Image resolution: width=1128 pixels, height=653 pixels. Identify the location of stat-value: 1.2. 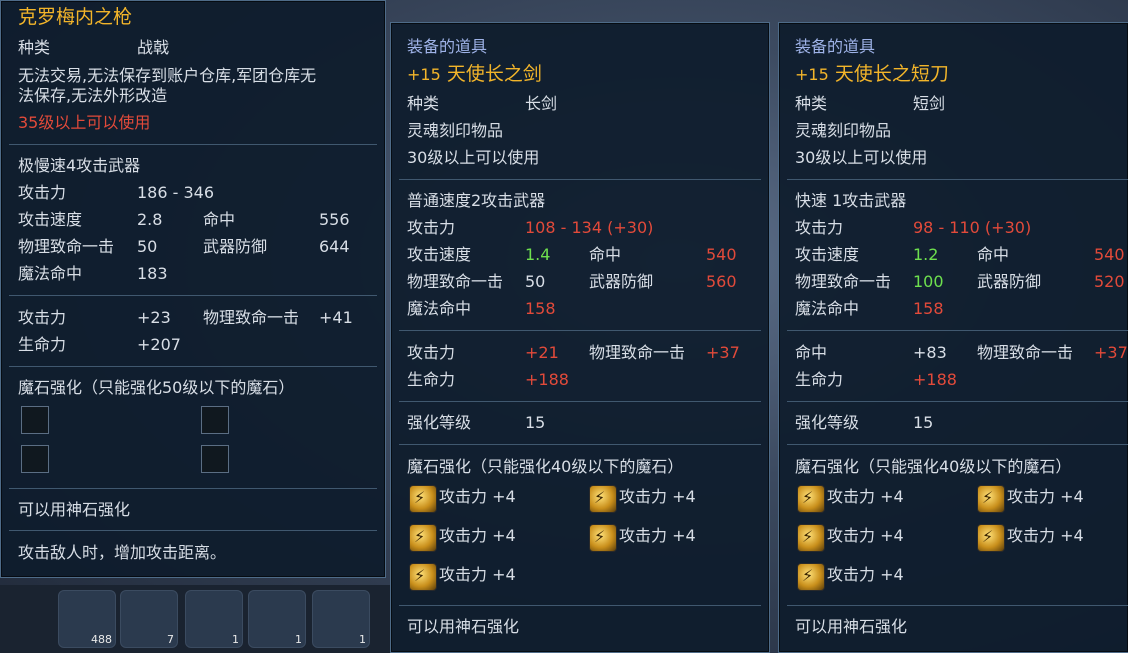
(926, 254).